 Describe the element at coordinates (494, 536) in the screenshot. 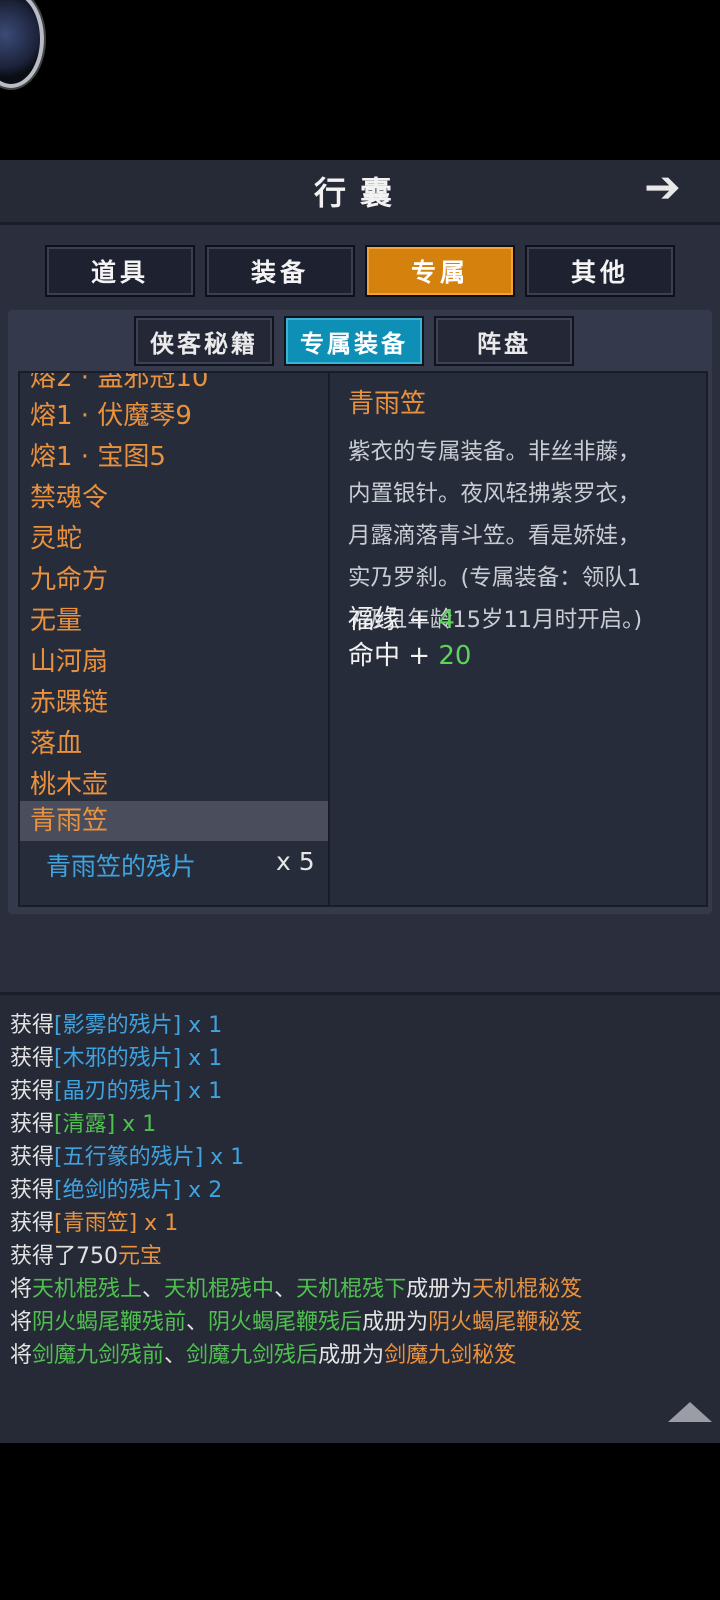

I see `description-line: 月露滴落青斗笠。看是娇娃，` at that location.